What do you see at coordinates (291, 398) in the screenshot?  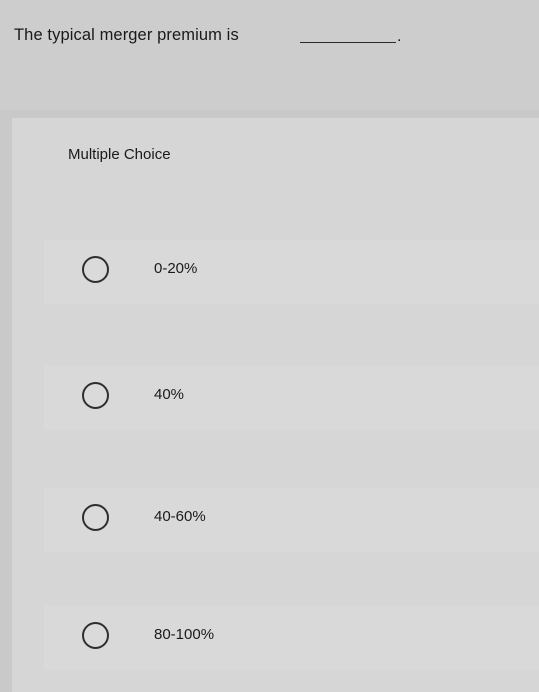 I see `option-40: 40%` at bounding box center [291, 398].